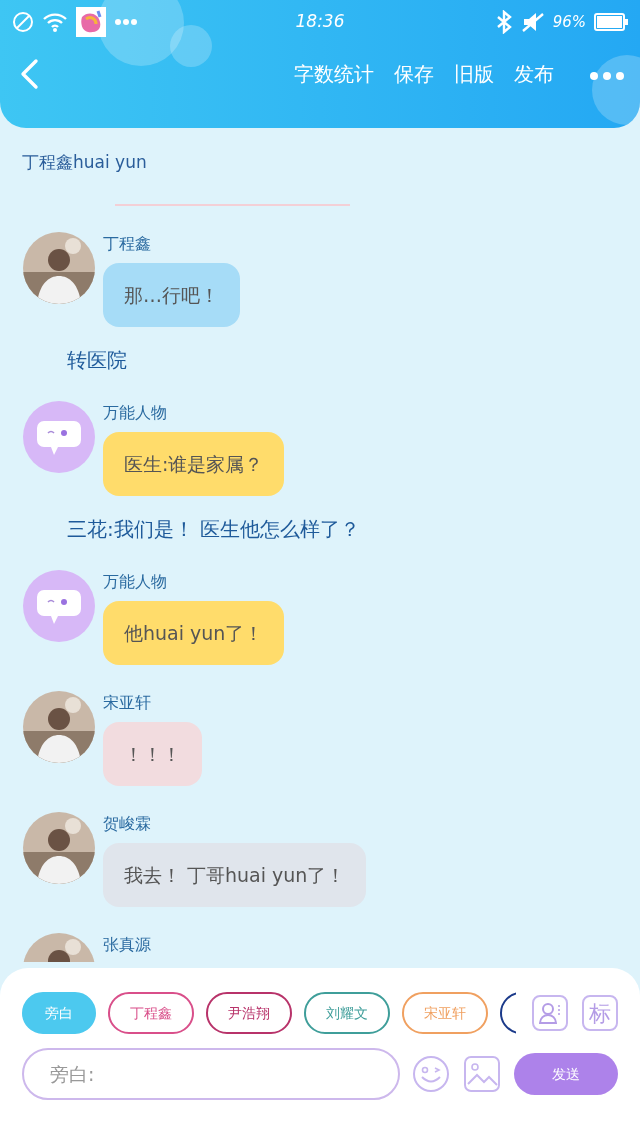 The image size is (640, 1138). What do you see at coordinates (474, 74) in the screenshot?
I see `toolbar-action: 旧版` at bounding box center [474, 74].